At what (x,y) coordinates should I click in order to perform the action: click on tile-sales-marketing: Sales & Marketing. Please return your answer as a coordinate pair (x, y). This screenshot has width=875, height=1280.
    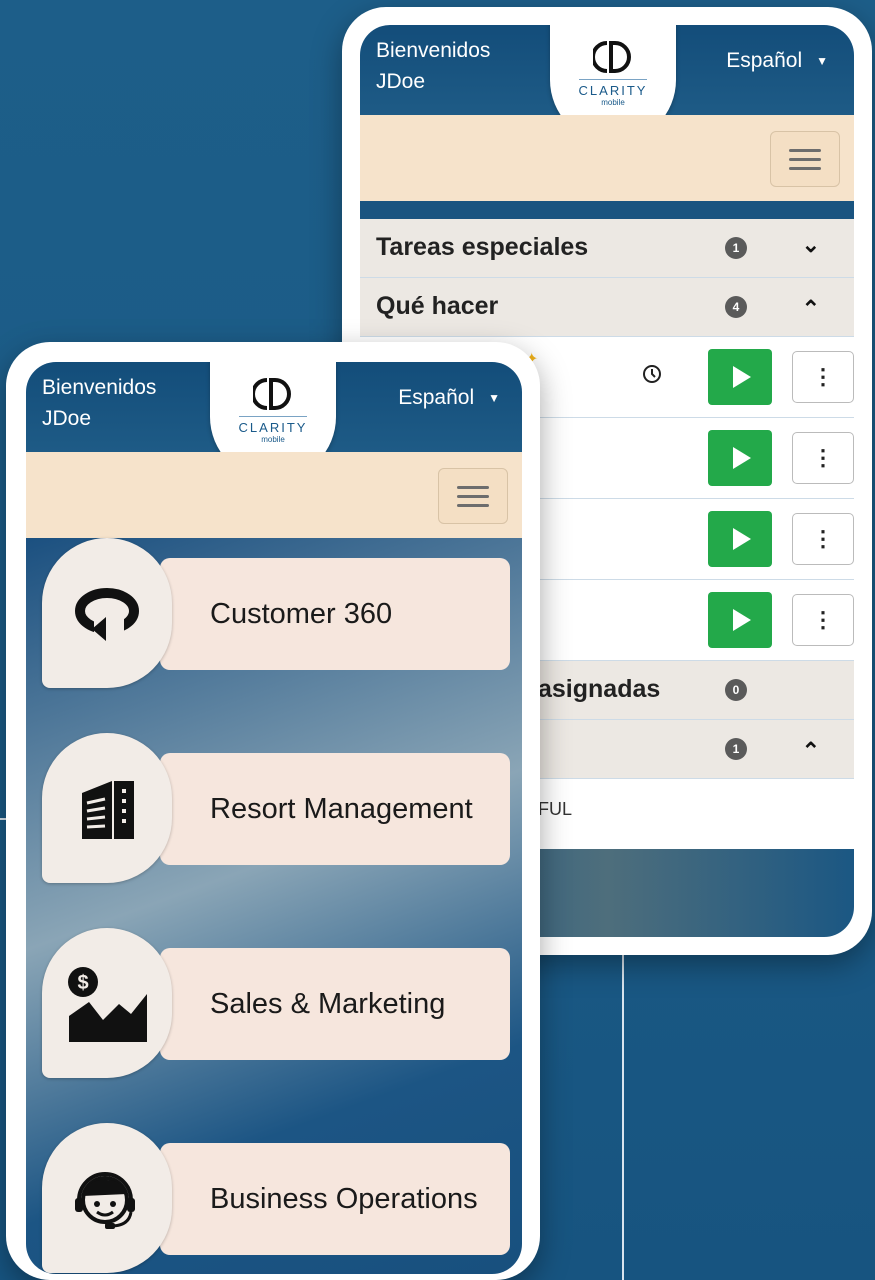
    Looking at the image, I should click on (335, 1004).